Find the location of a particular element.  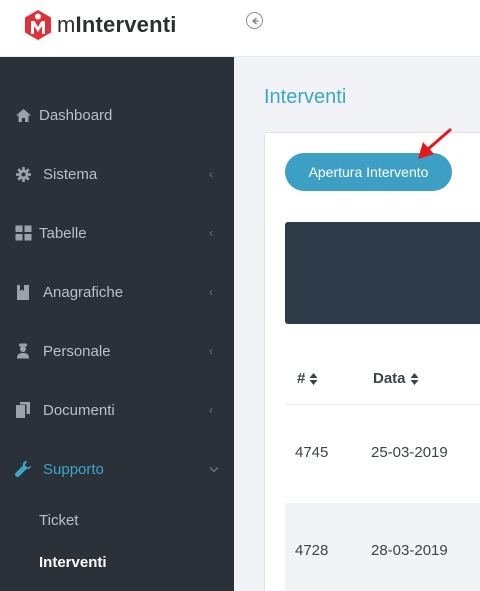

sidebar-item-personale: Personale ‹ is located at coordinates (117, 351).